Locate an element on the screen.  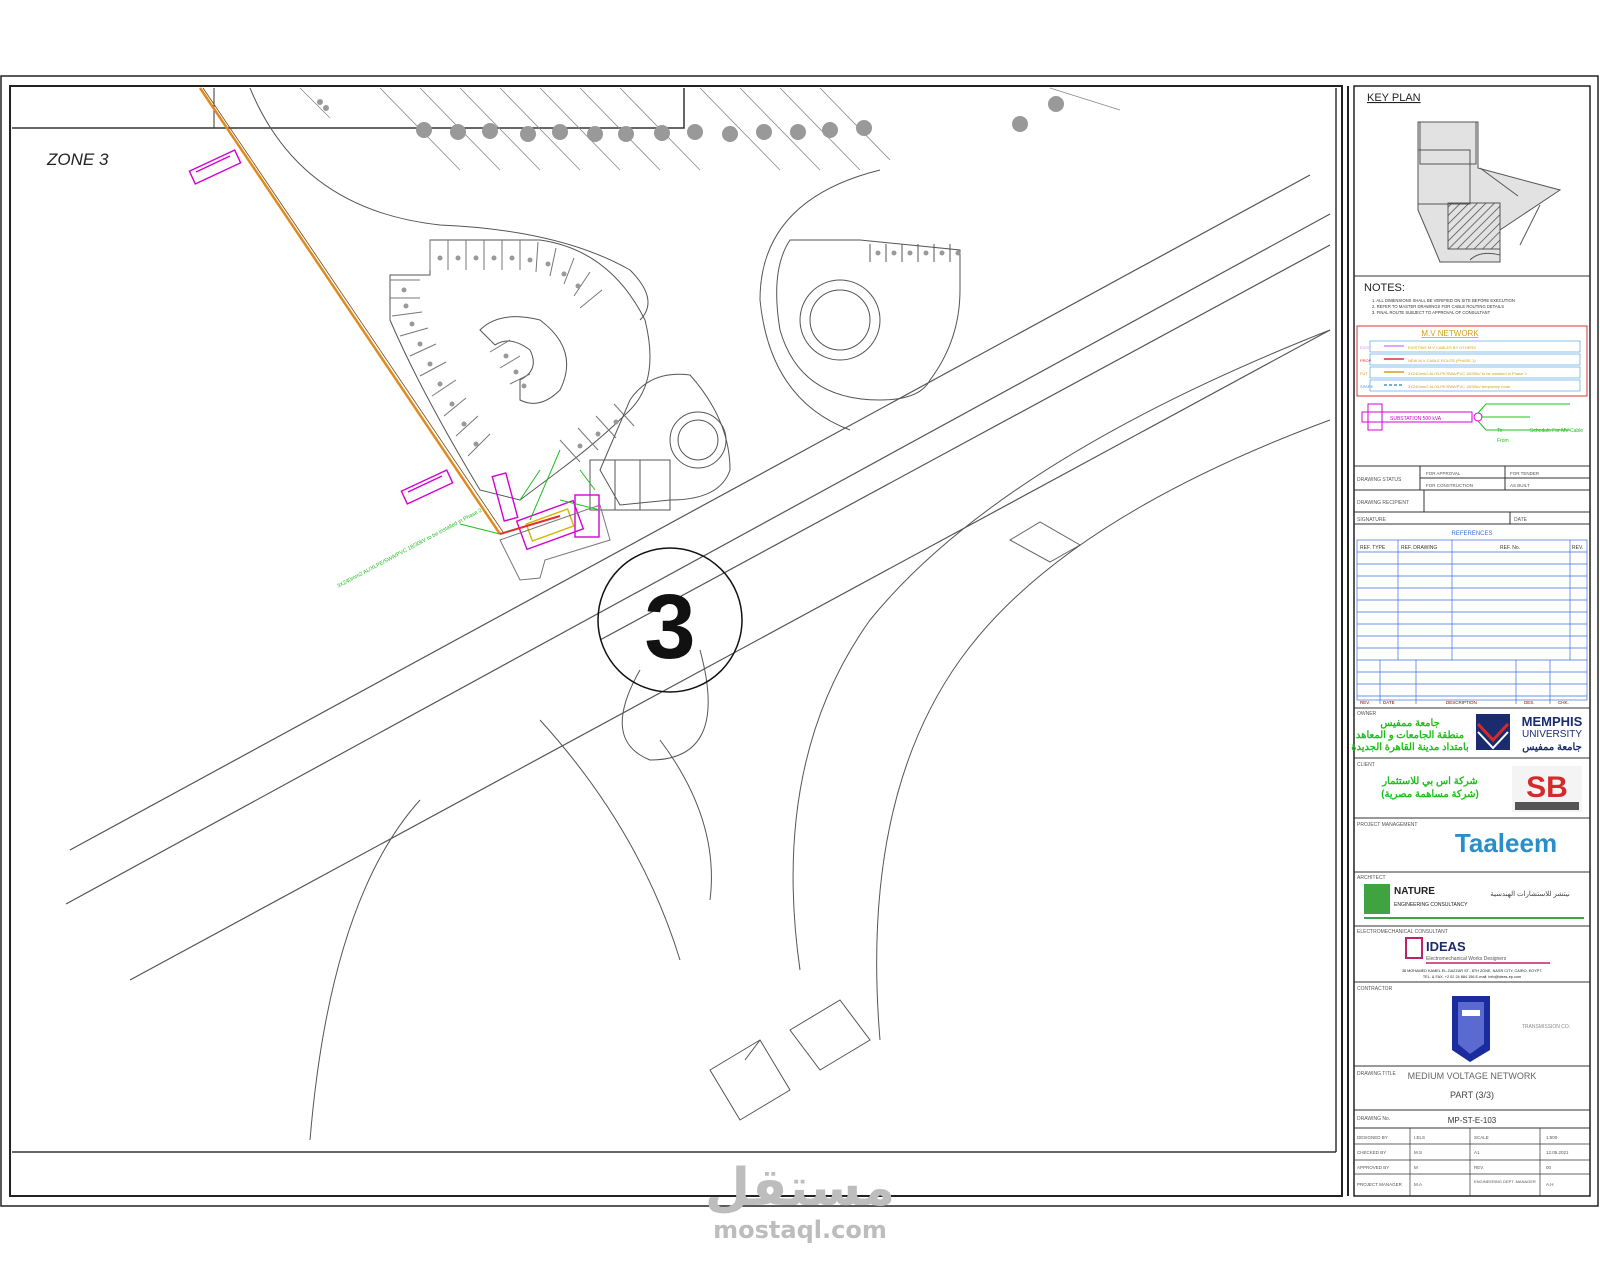
watermark-latin: mostaql.com is located at coordinates (800, 1230).